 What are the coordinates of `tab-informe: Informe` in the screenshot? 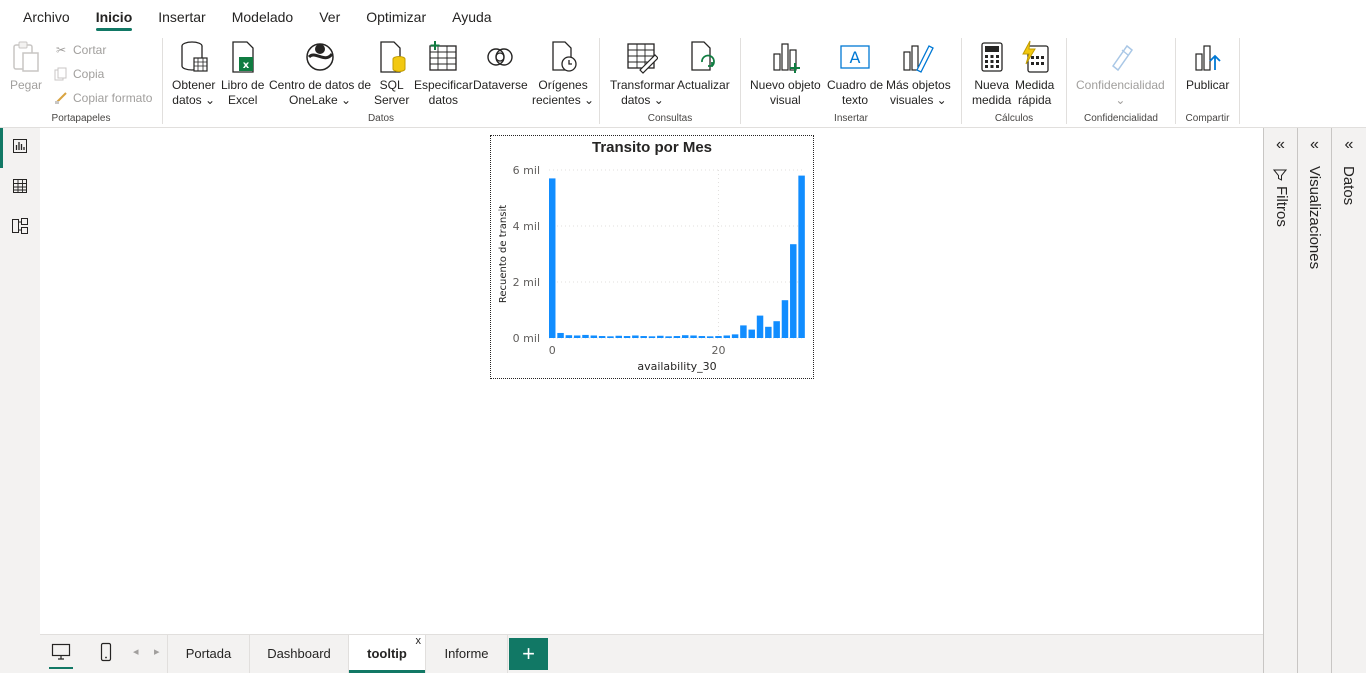 It's located at (467, 654).